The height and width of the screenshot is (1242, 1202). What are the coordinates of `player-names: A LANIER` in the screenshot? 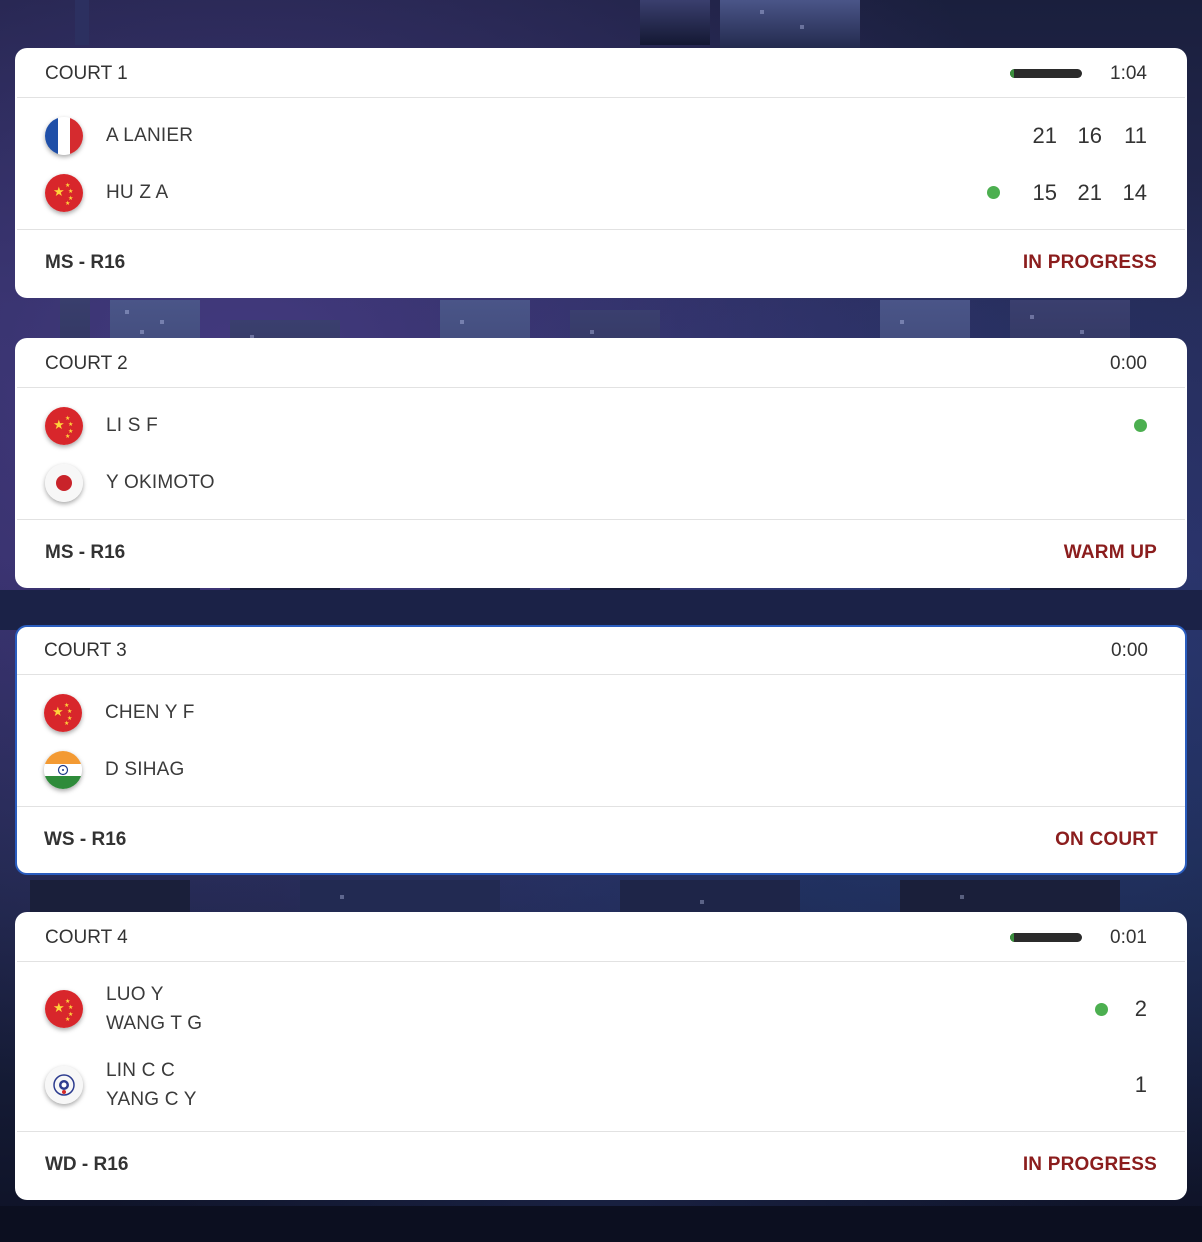 It's located at (149, 135).